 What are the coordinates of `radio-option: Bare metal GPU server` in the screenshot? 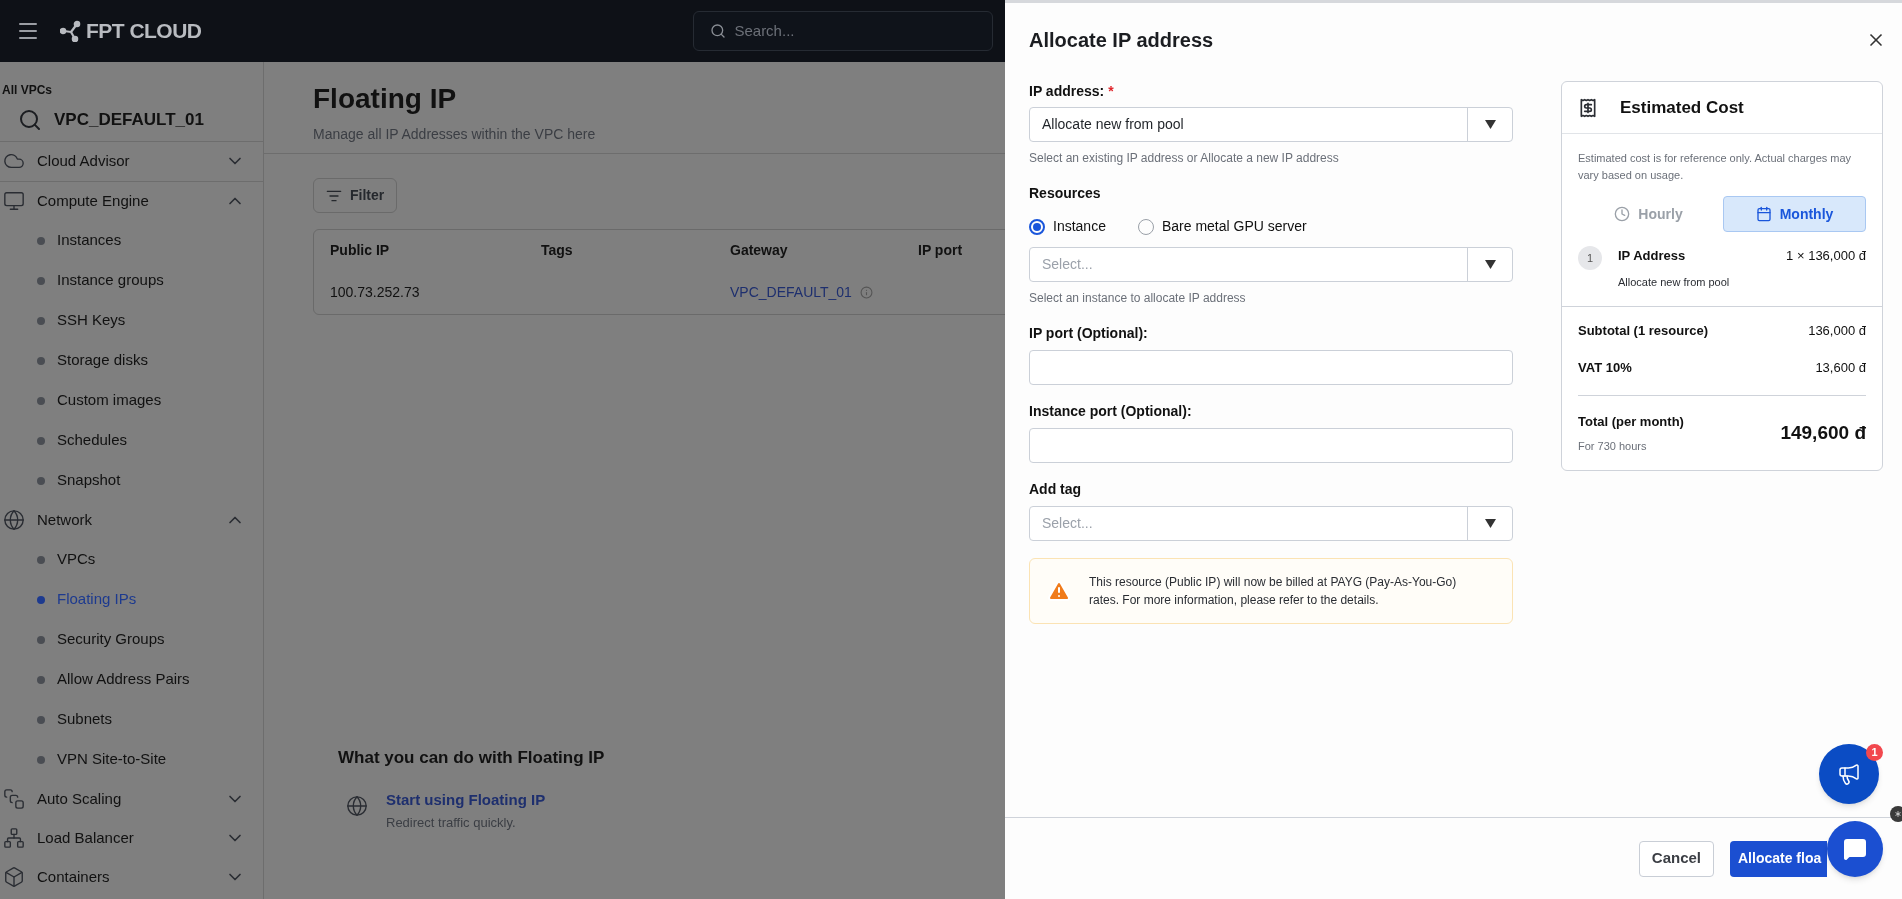 It's located at (1222, 226).